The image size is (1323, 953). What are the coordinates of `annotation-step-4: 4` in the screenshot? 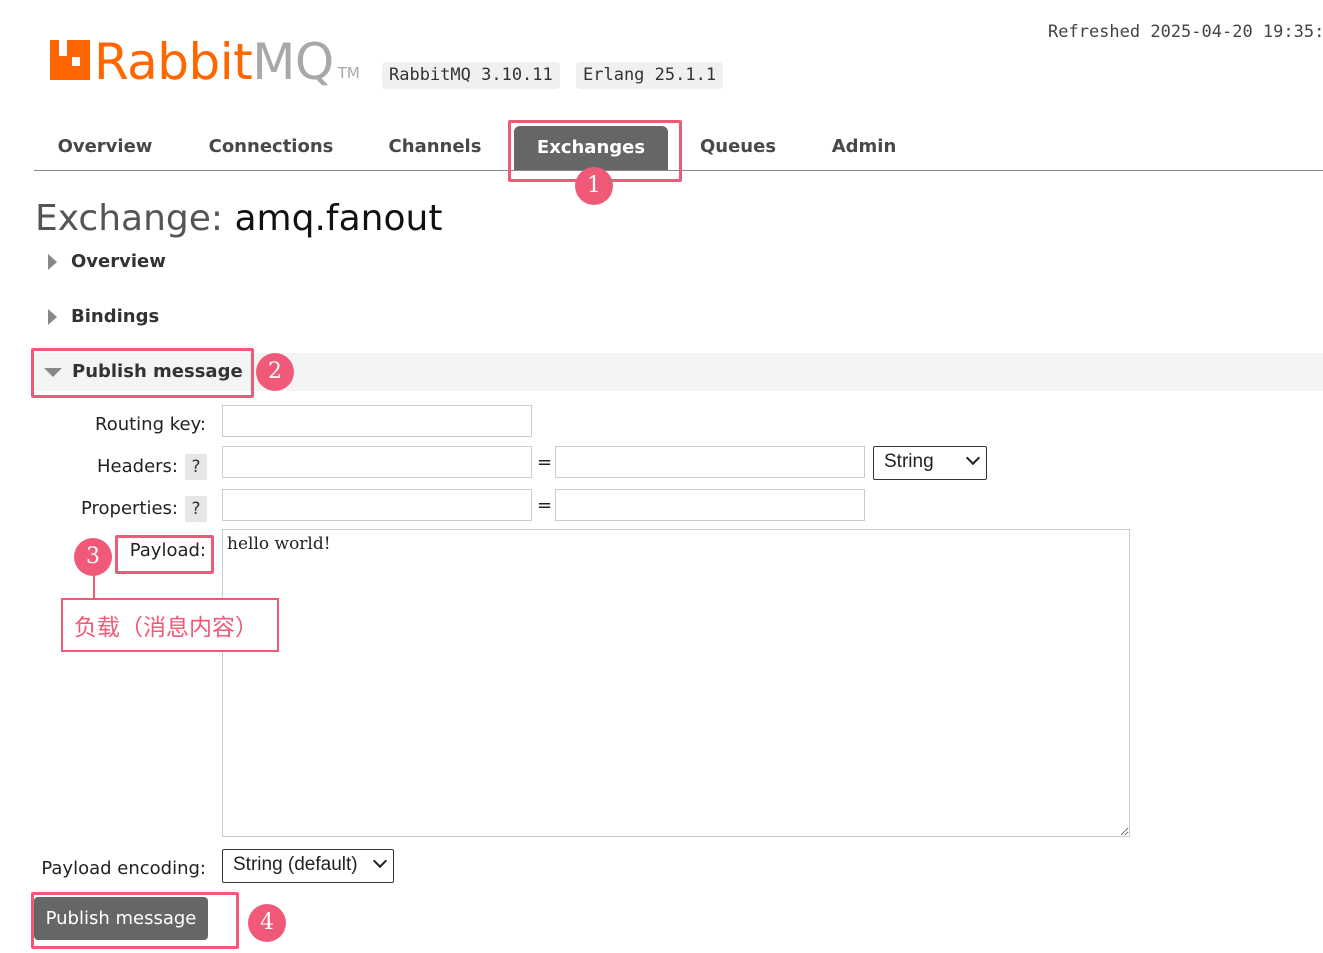 It's located at (267, 923).